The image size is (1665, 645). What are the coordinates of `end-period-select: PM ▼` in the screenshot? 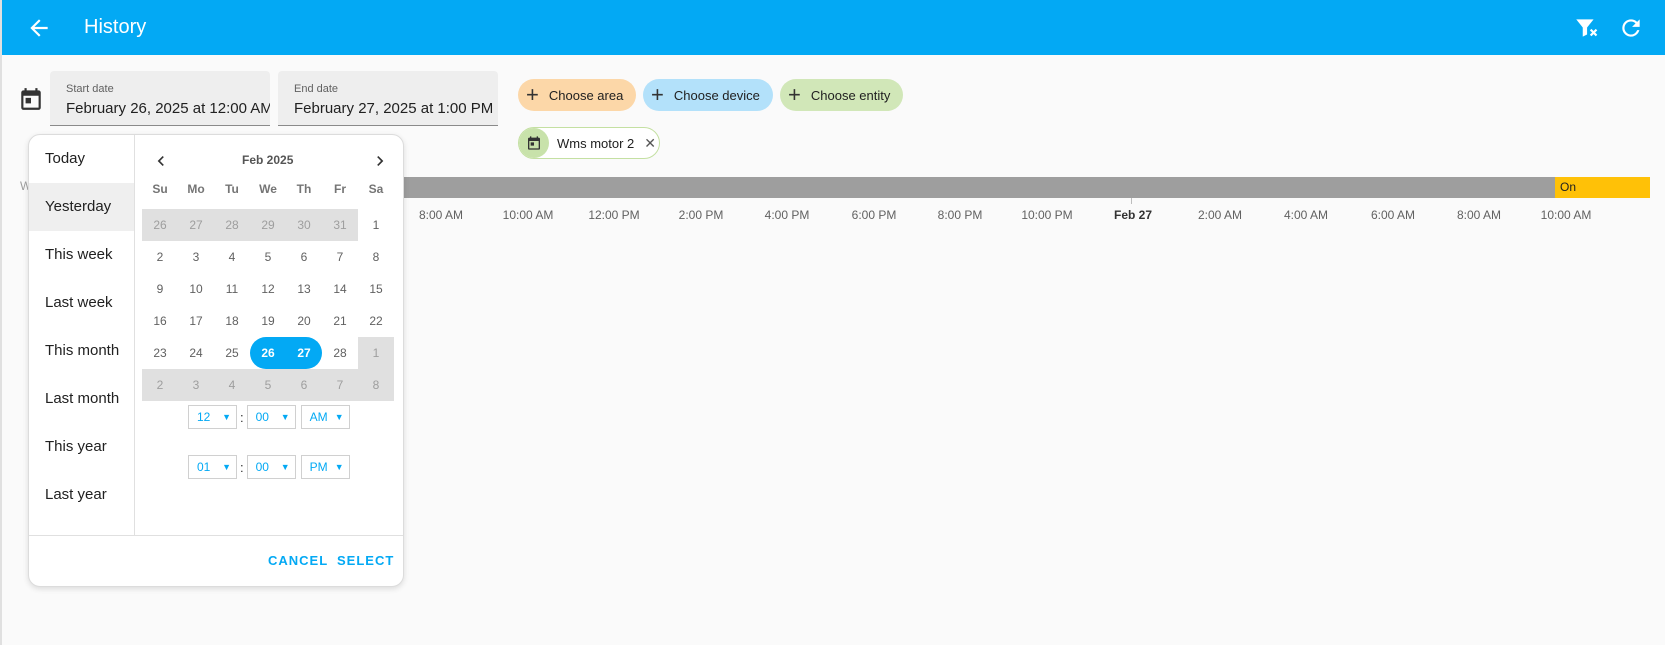 It's located at (325, 467).